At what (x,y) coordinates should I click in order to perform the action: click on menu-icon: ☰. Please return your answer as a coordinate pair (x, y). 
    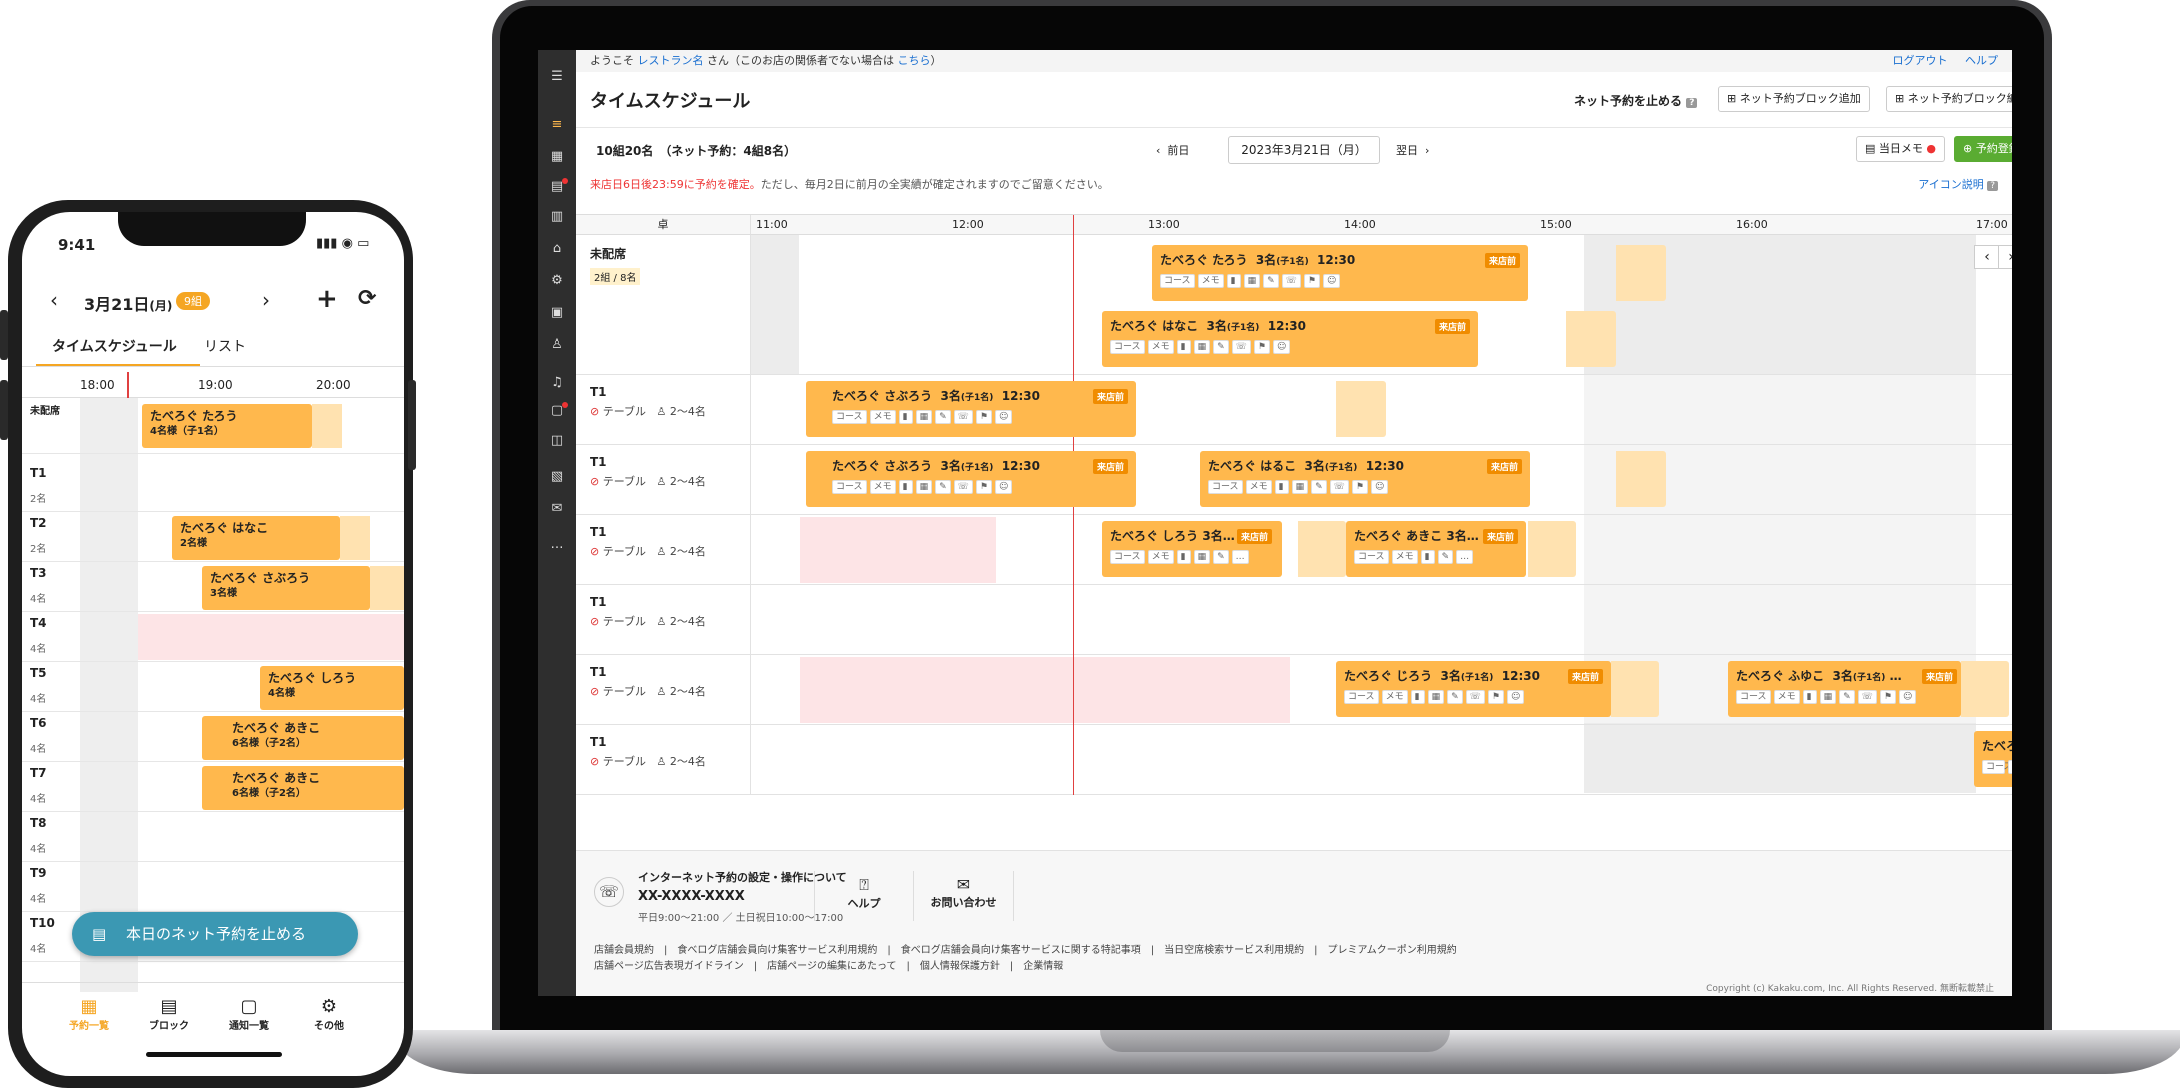
    Looking at the image, I should click on (557, 77).